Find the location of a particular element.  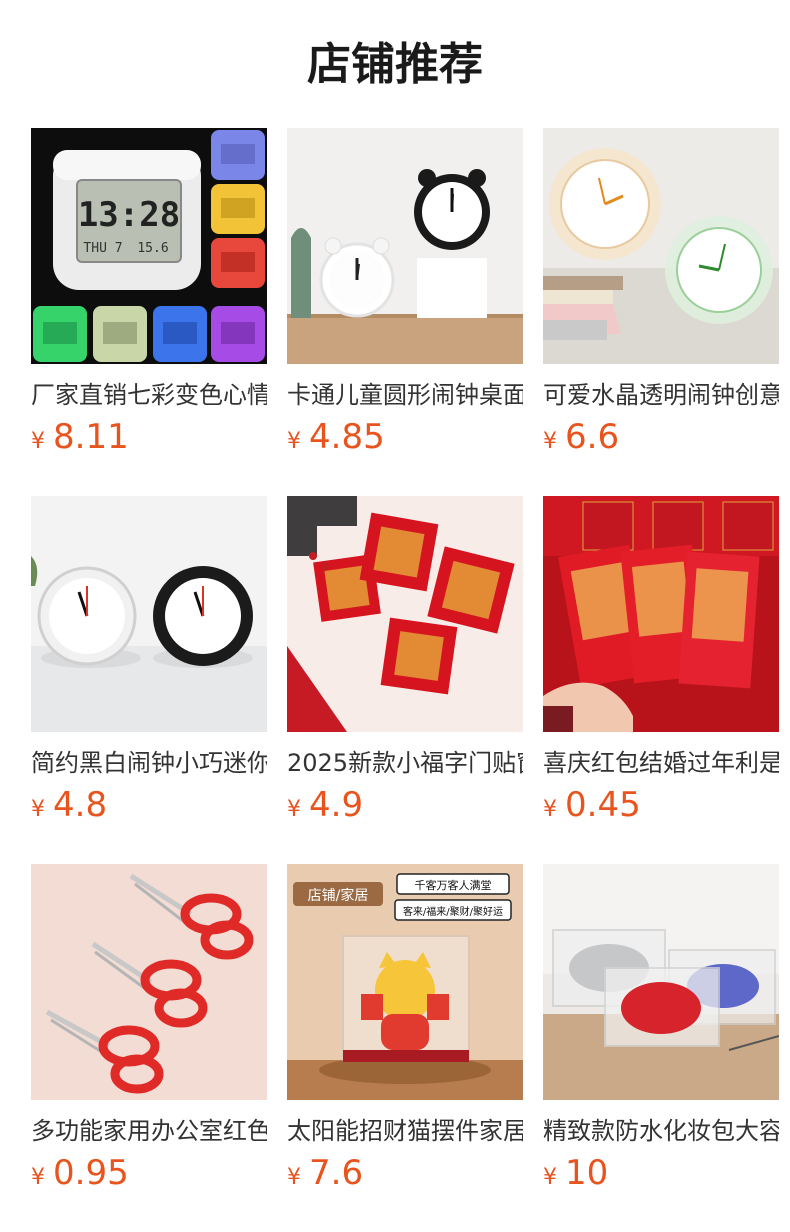

product-price: ¥7.6 is located at coordinates (405, 1176).